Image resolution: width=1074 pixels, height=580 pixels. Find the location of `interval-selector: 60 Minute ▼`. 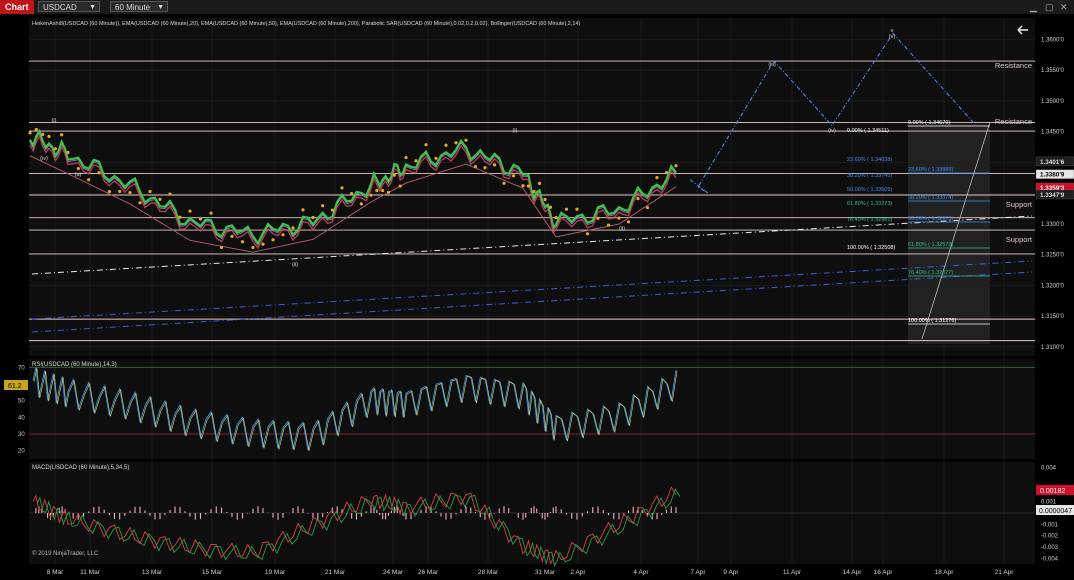

interval-selector: 60 Minute ▼ is located at coordinates (139, 6).